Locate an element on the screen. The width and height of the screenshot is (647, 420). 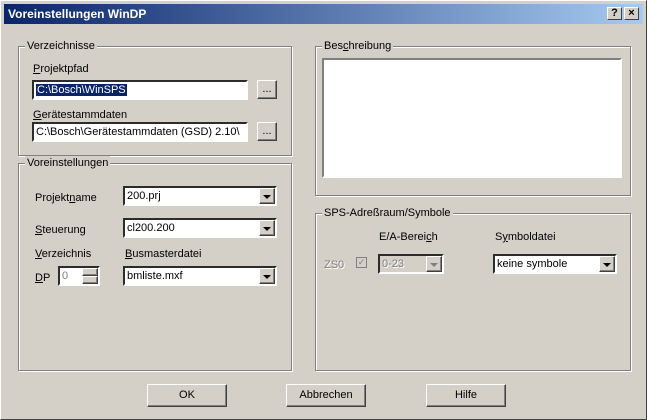
ea-bereich-header: E/A-Bereich is located at coordinates (408, 237).